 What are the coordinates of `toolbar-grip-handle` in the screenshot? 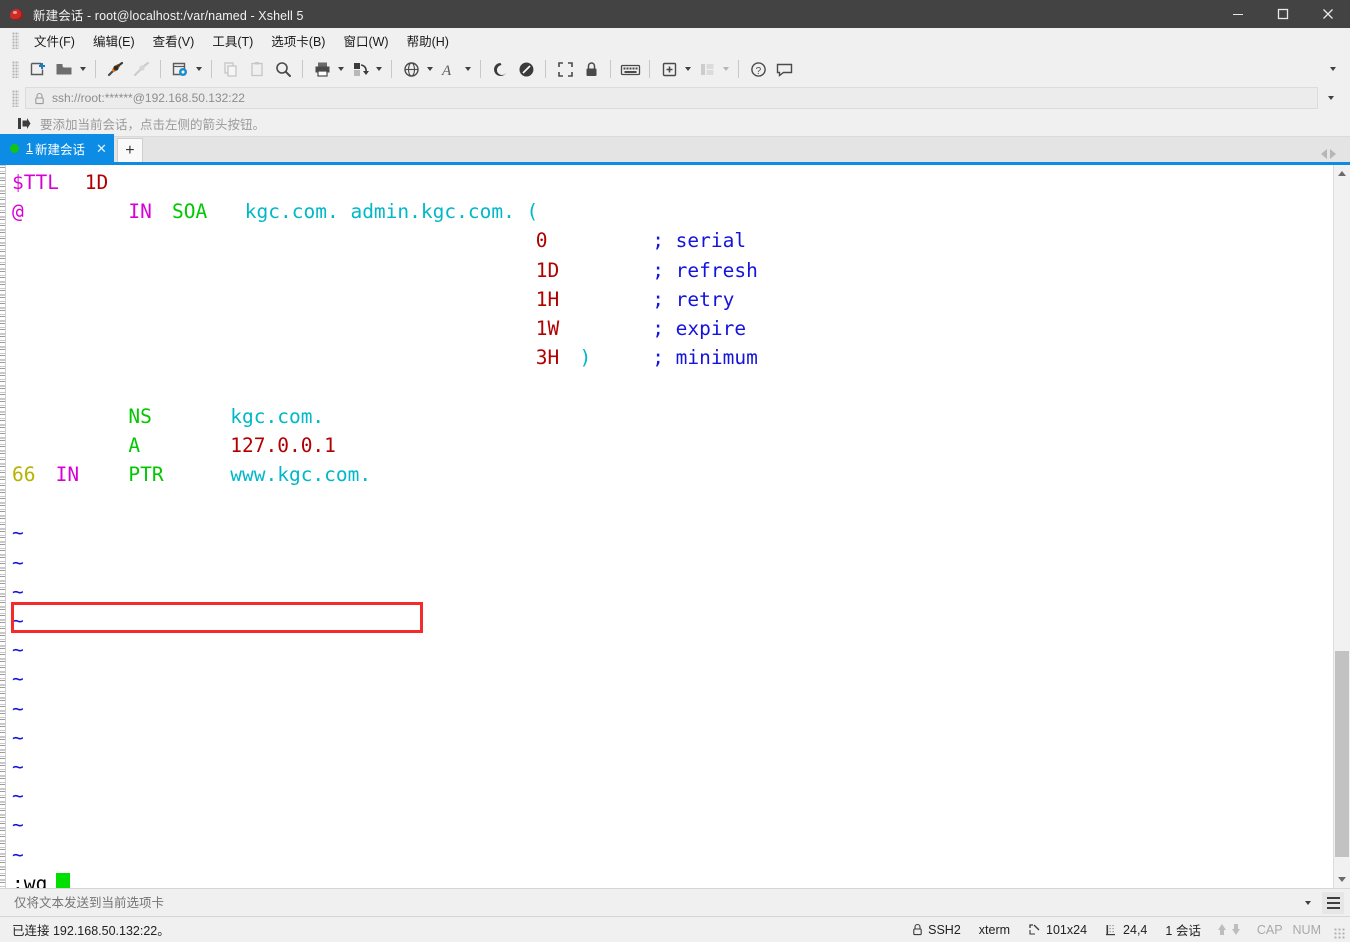 It's located at (15, 69).